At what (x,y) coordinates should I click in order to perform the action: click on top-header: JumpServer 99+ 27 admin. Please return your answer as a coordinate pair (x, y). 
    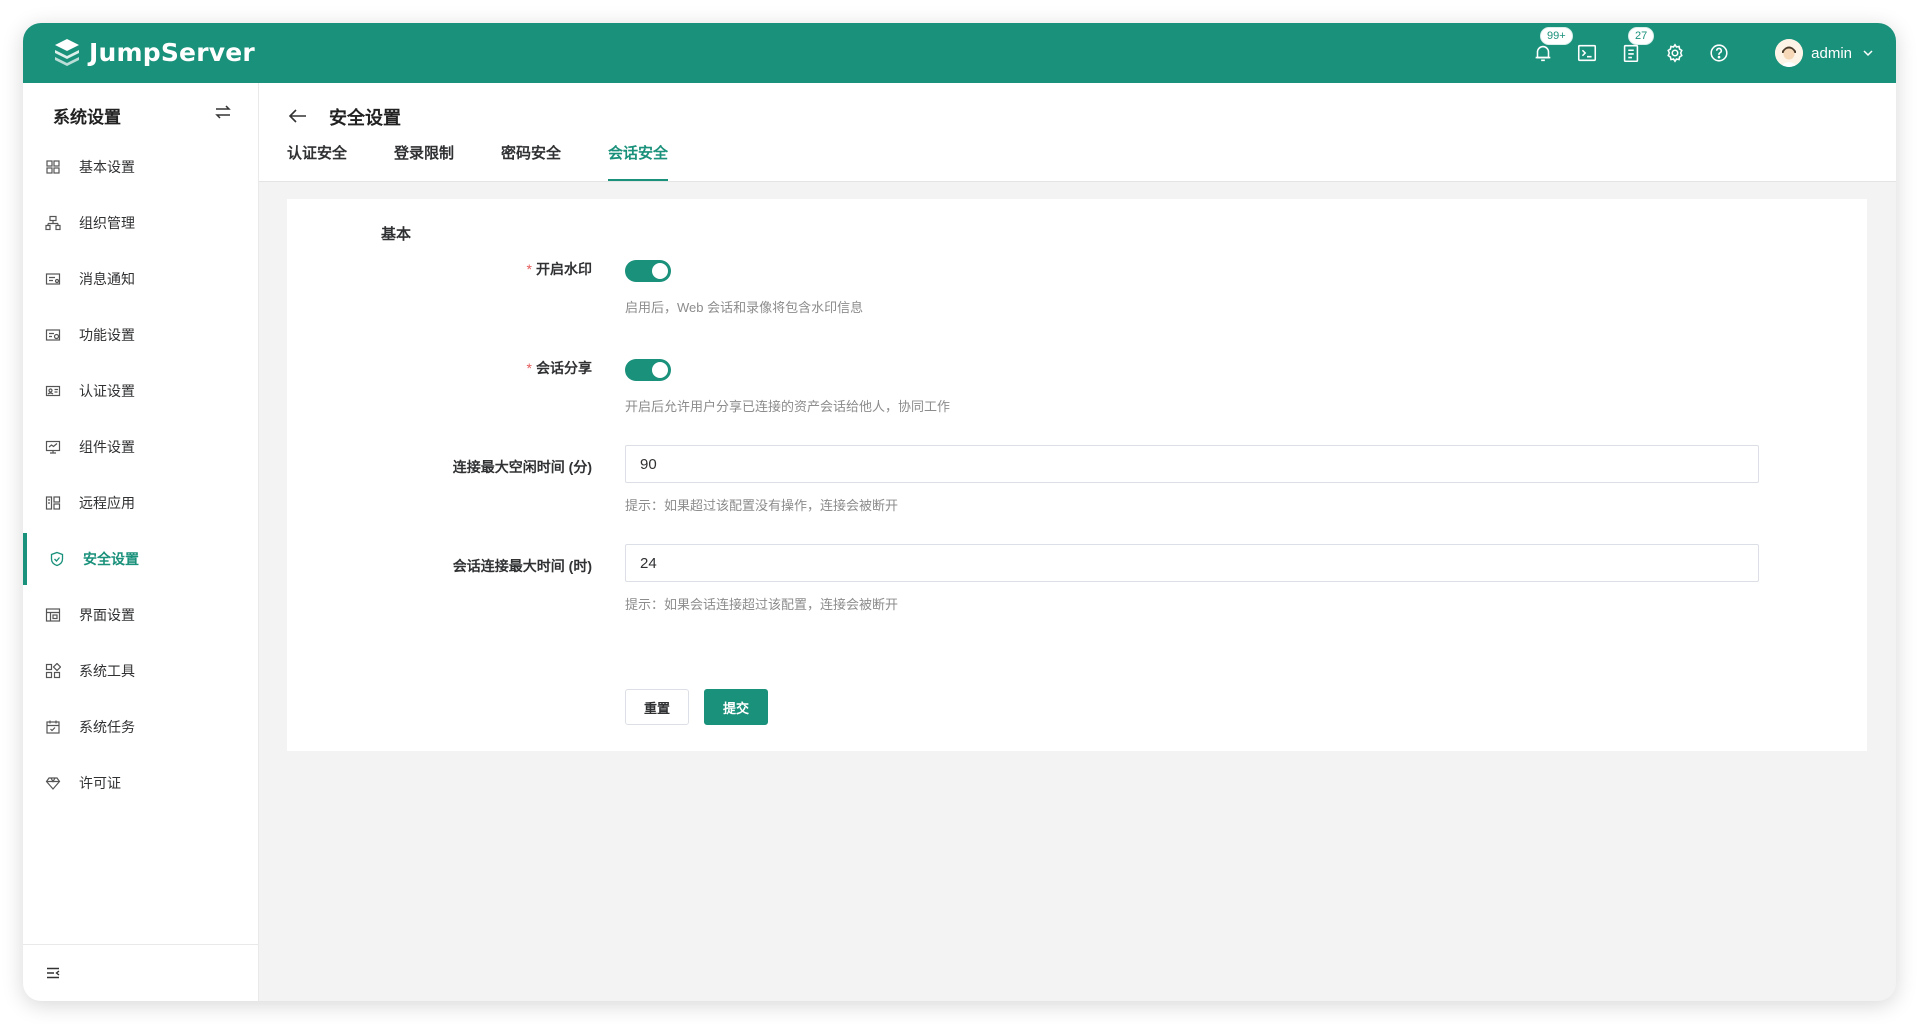
    Looking at the image, I should click on (959, 53).